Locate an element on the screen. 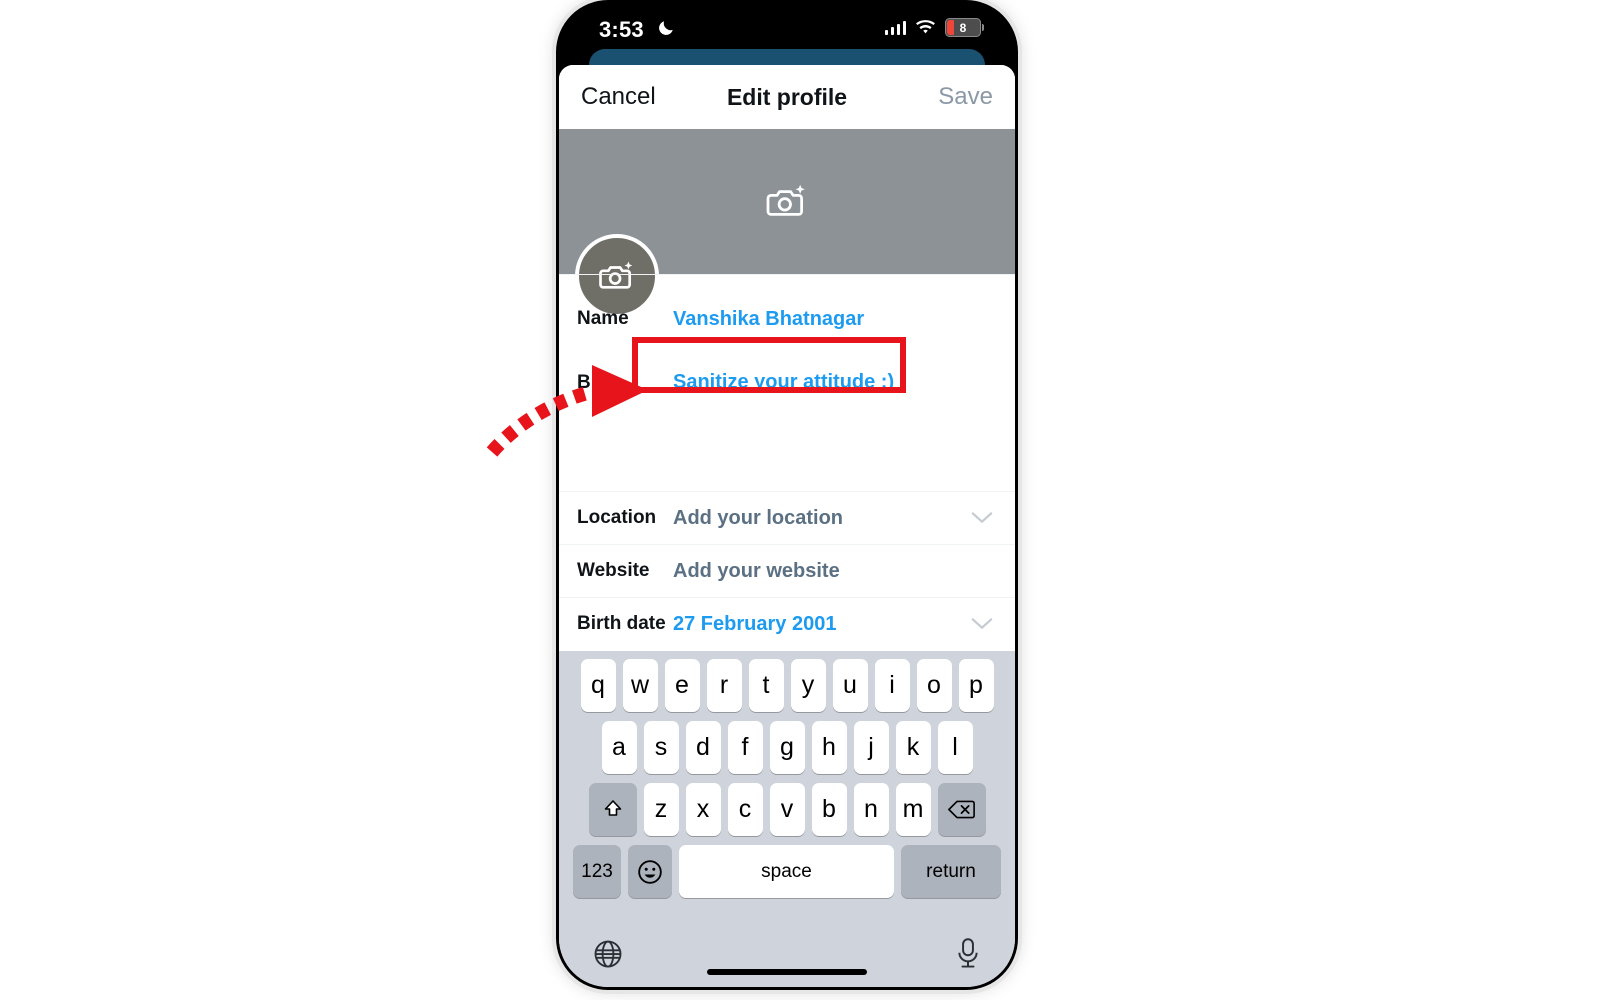 The width and height of the screenshot is (1600, 1000). camera-add-icon is located at coordinates (787, 202).